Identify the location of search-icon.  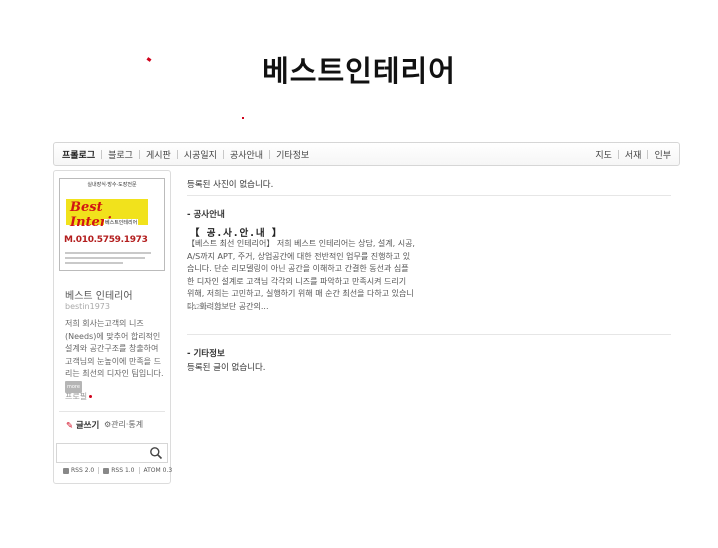
(156, 453).